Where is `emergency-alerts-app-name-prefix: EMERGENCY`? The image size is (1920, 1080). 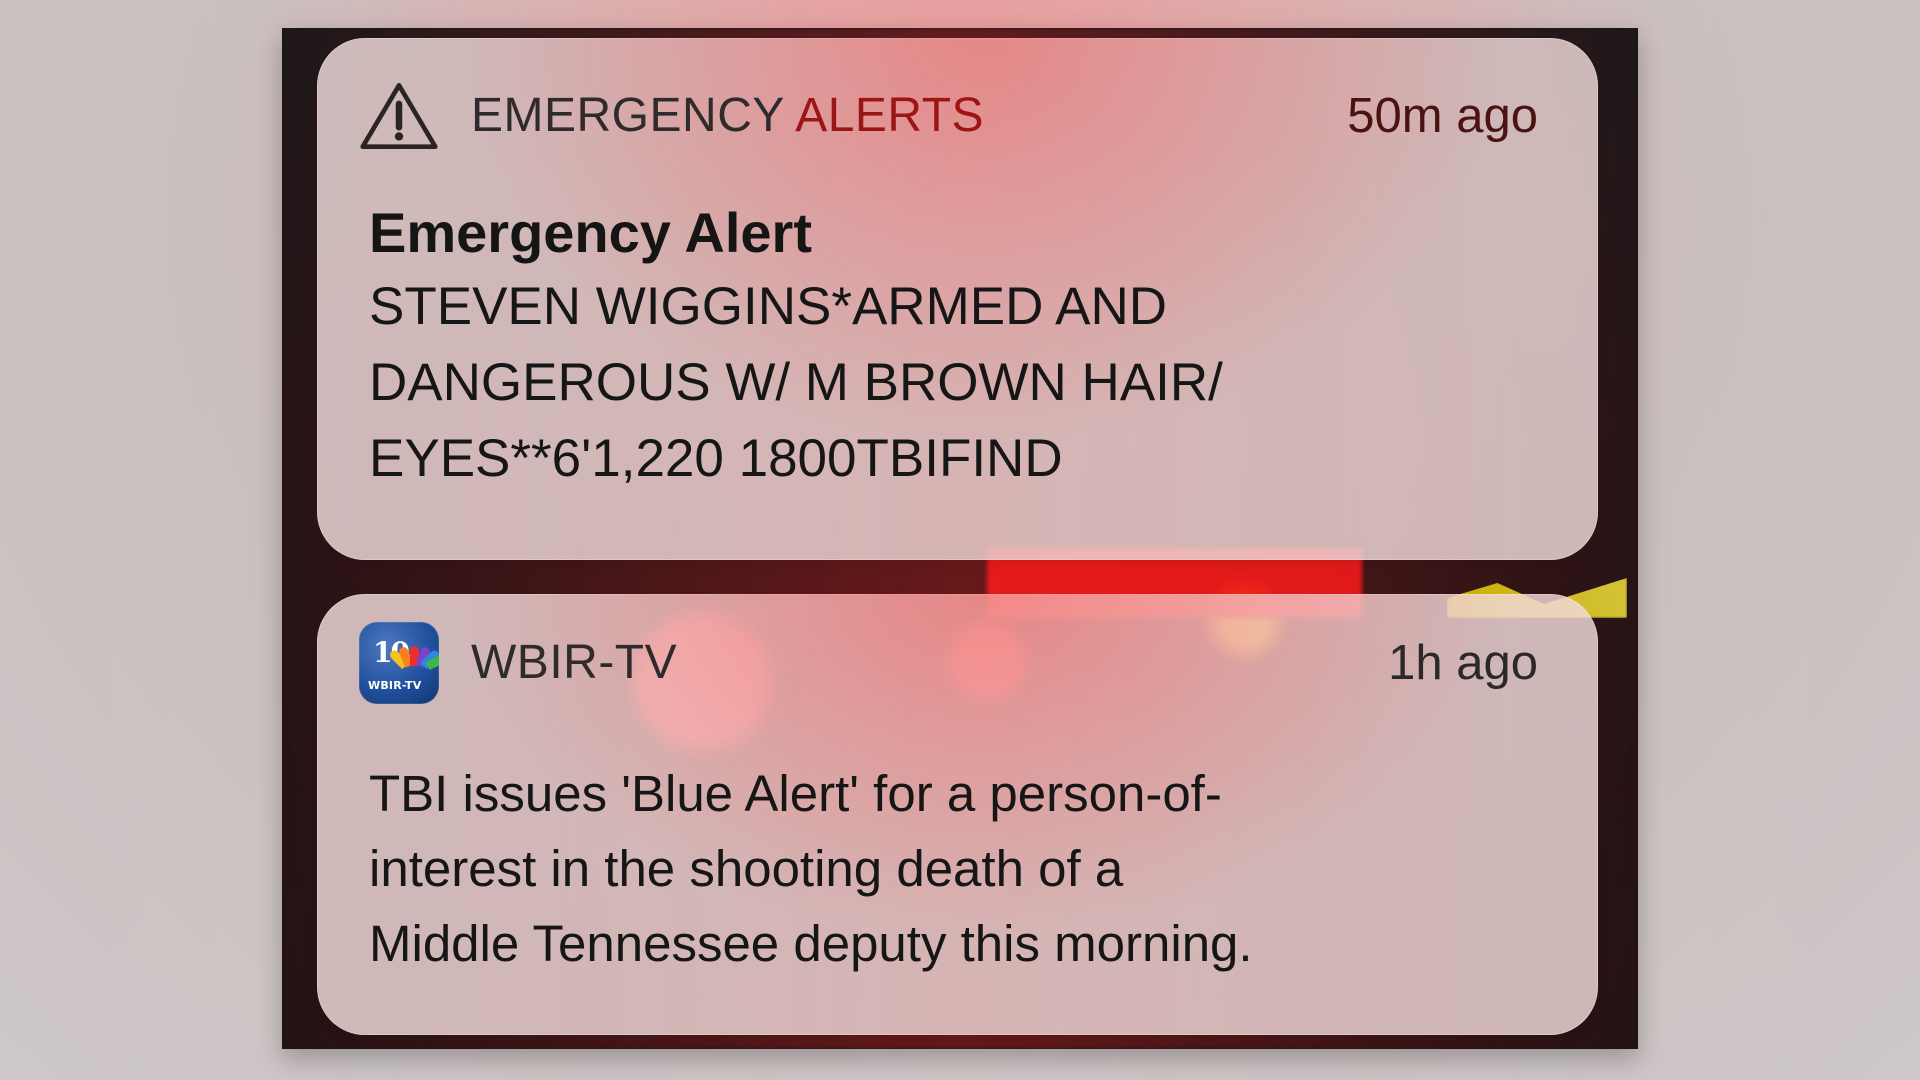
emergency-alerts-app-name-prefix: EMERGENCY is located at coordinates (633, 115).